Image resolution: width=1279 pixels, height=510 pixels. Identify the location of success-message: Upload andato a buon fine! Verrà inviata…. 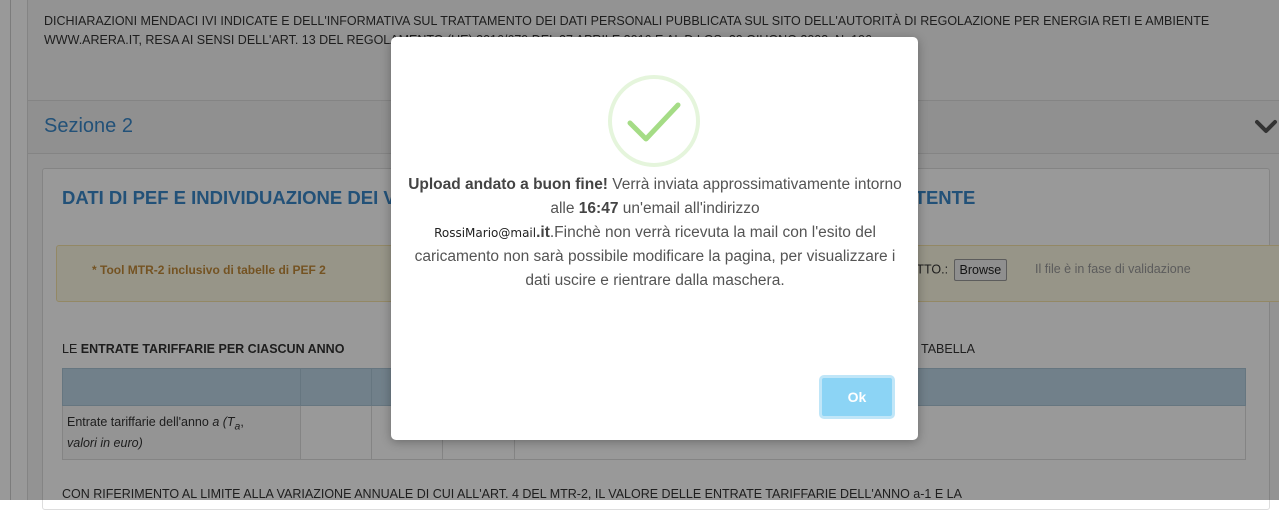
(655, 233).